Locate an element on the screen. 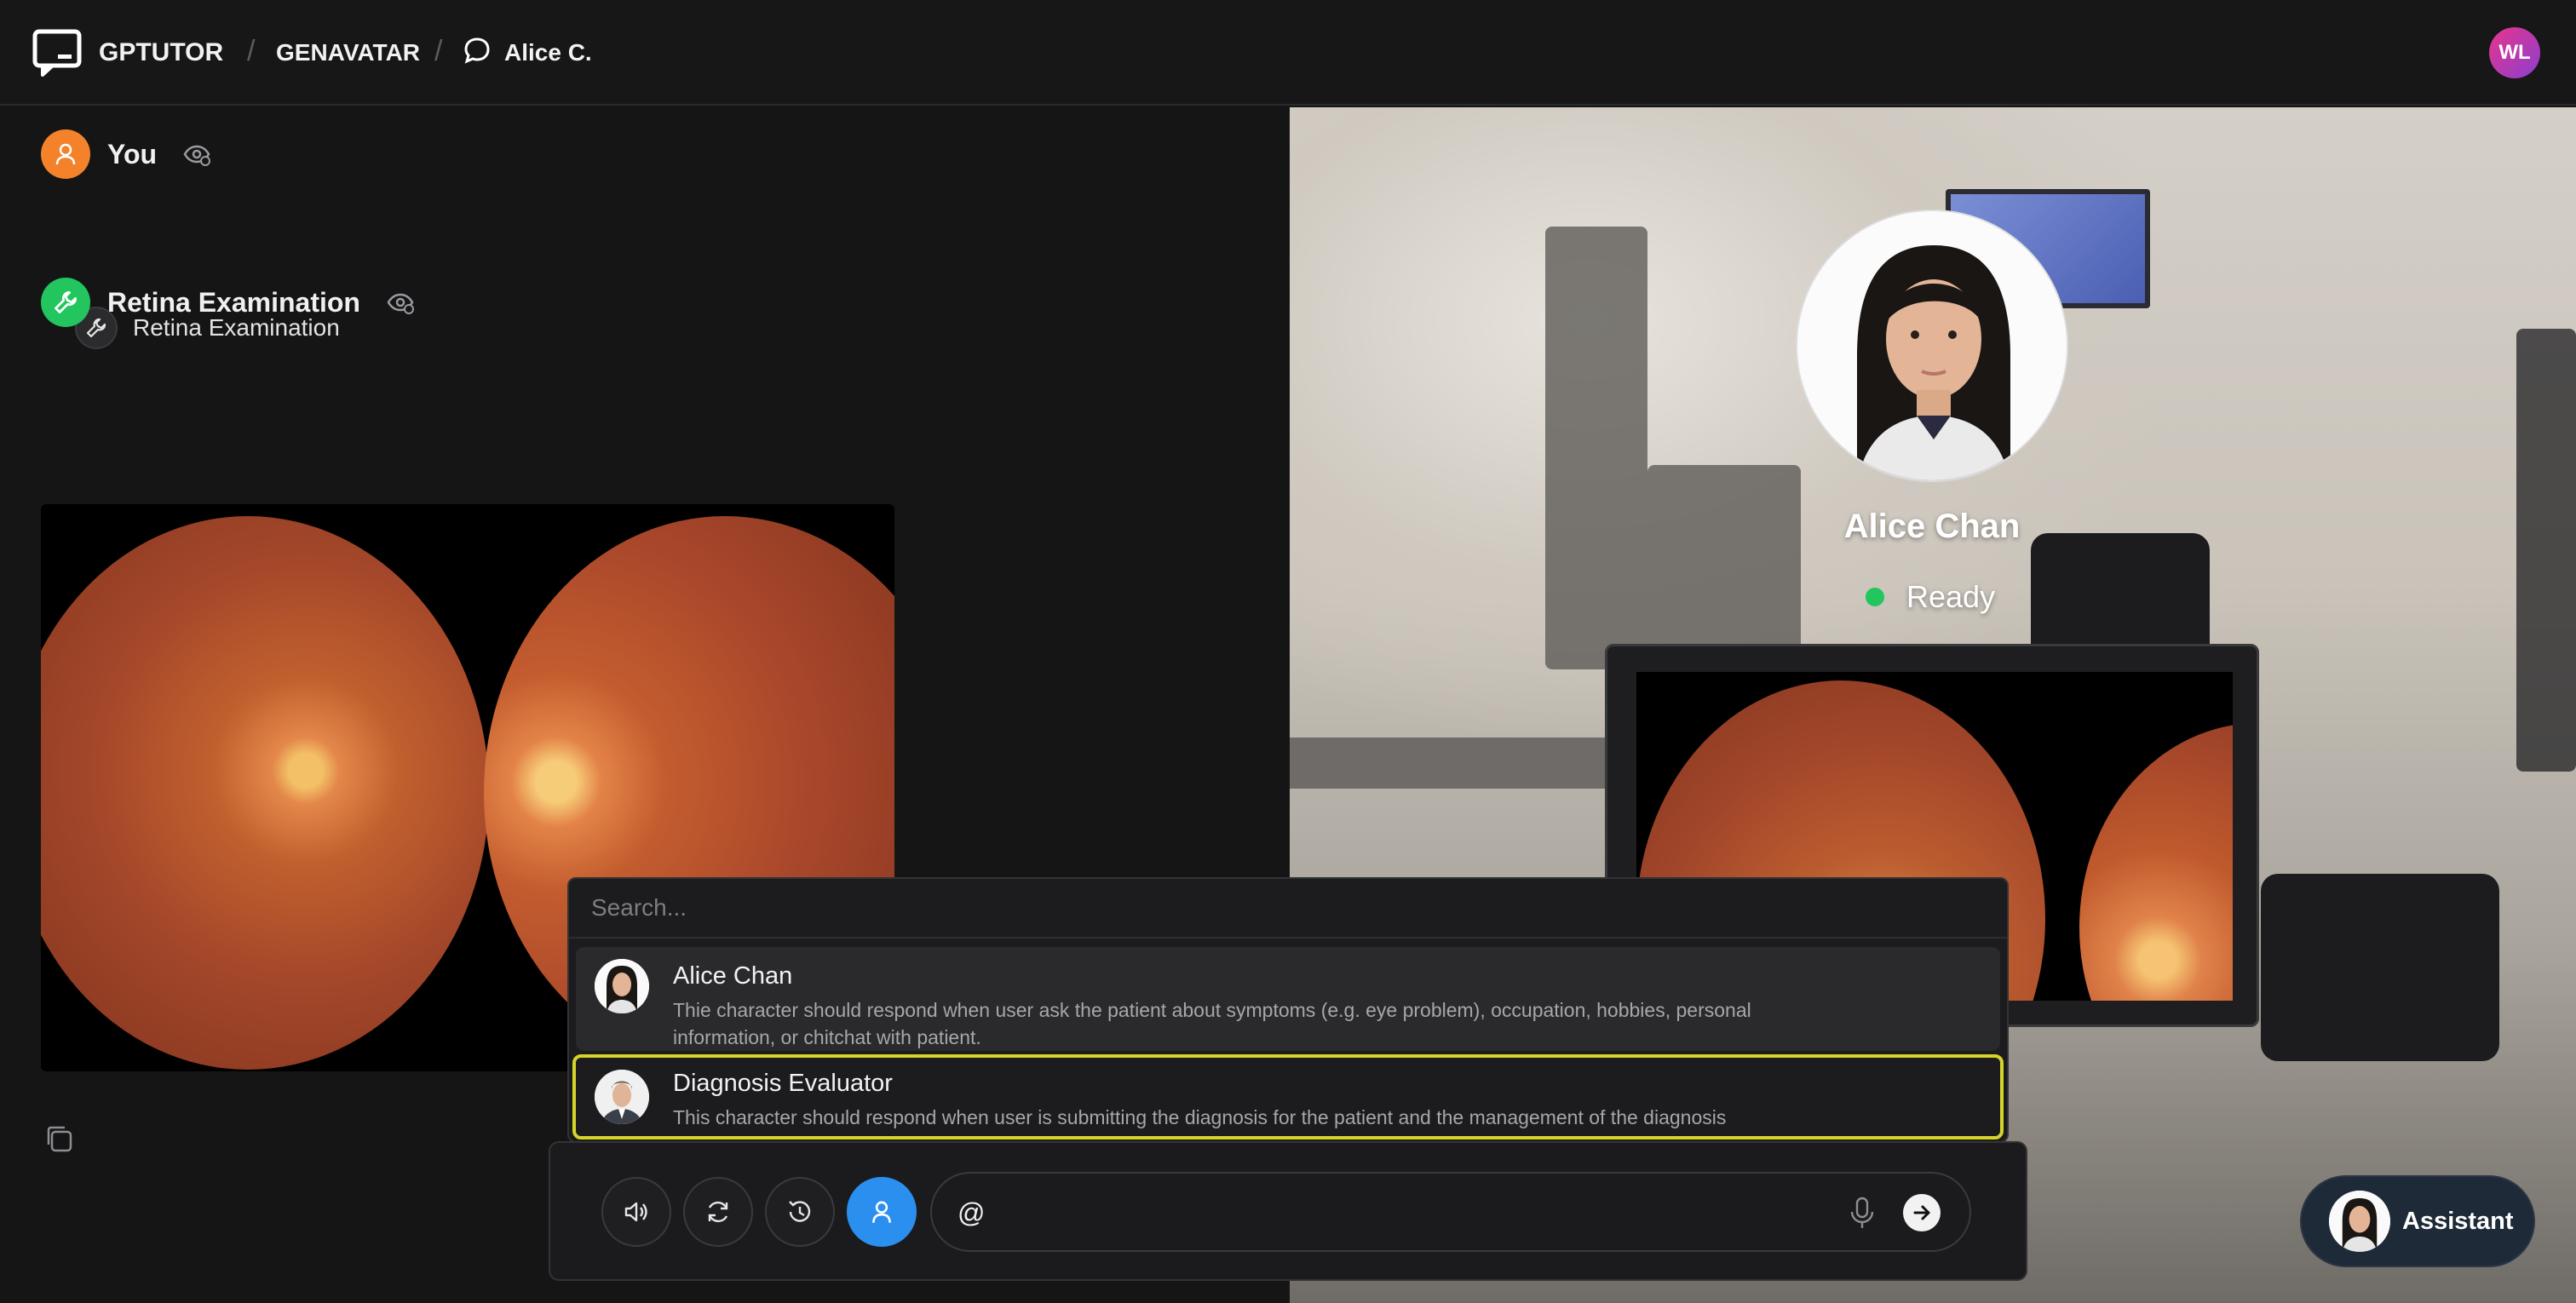 This screenshot has width=2576, height=1303. evaluator-avatar-icon is located at coordinates (622, 1097).